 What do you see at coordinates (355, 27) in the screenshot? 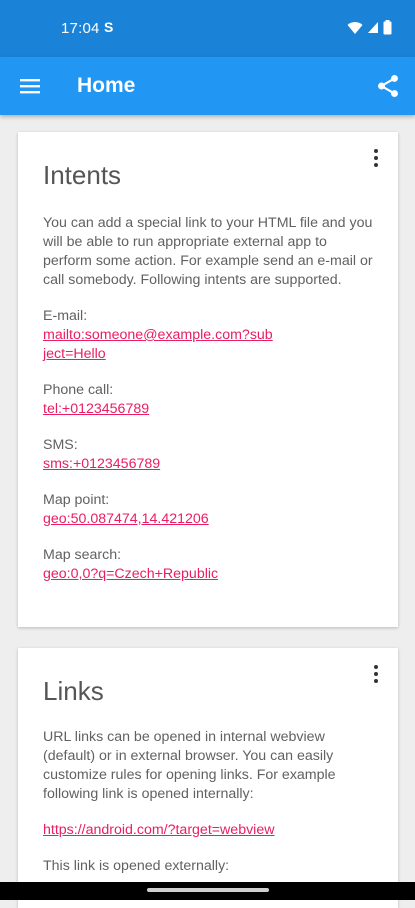
I see `wifi-icon` at bounding box center [355, 27].